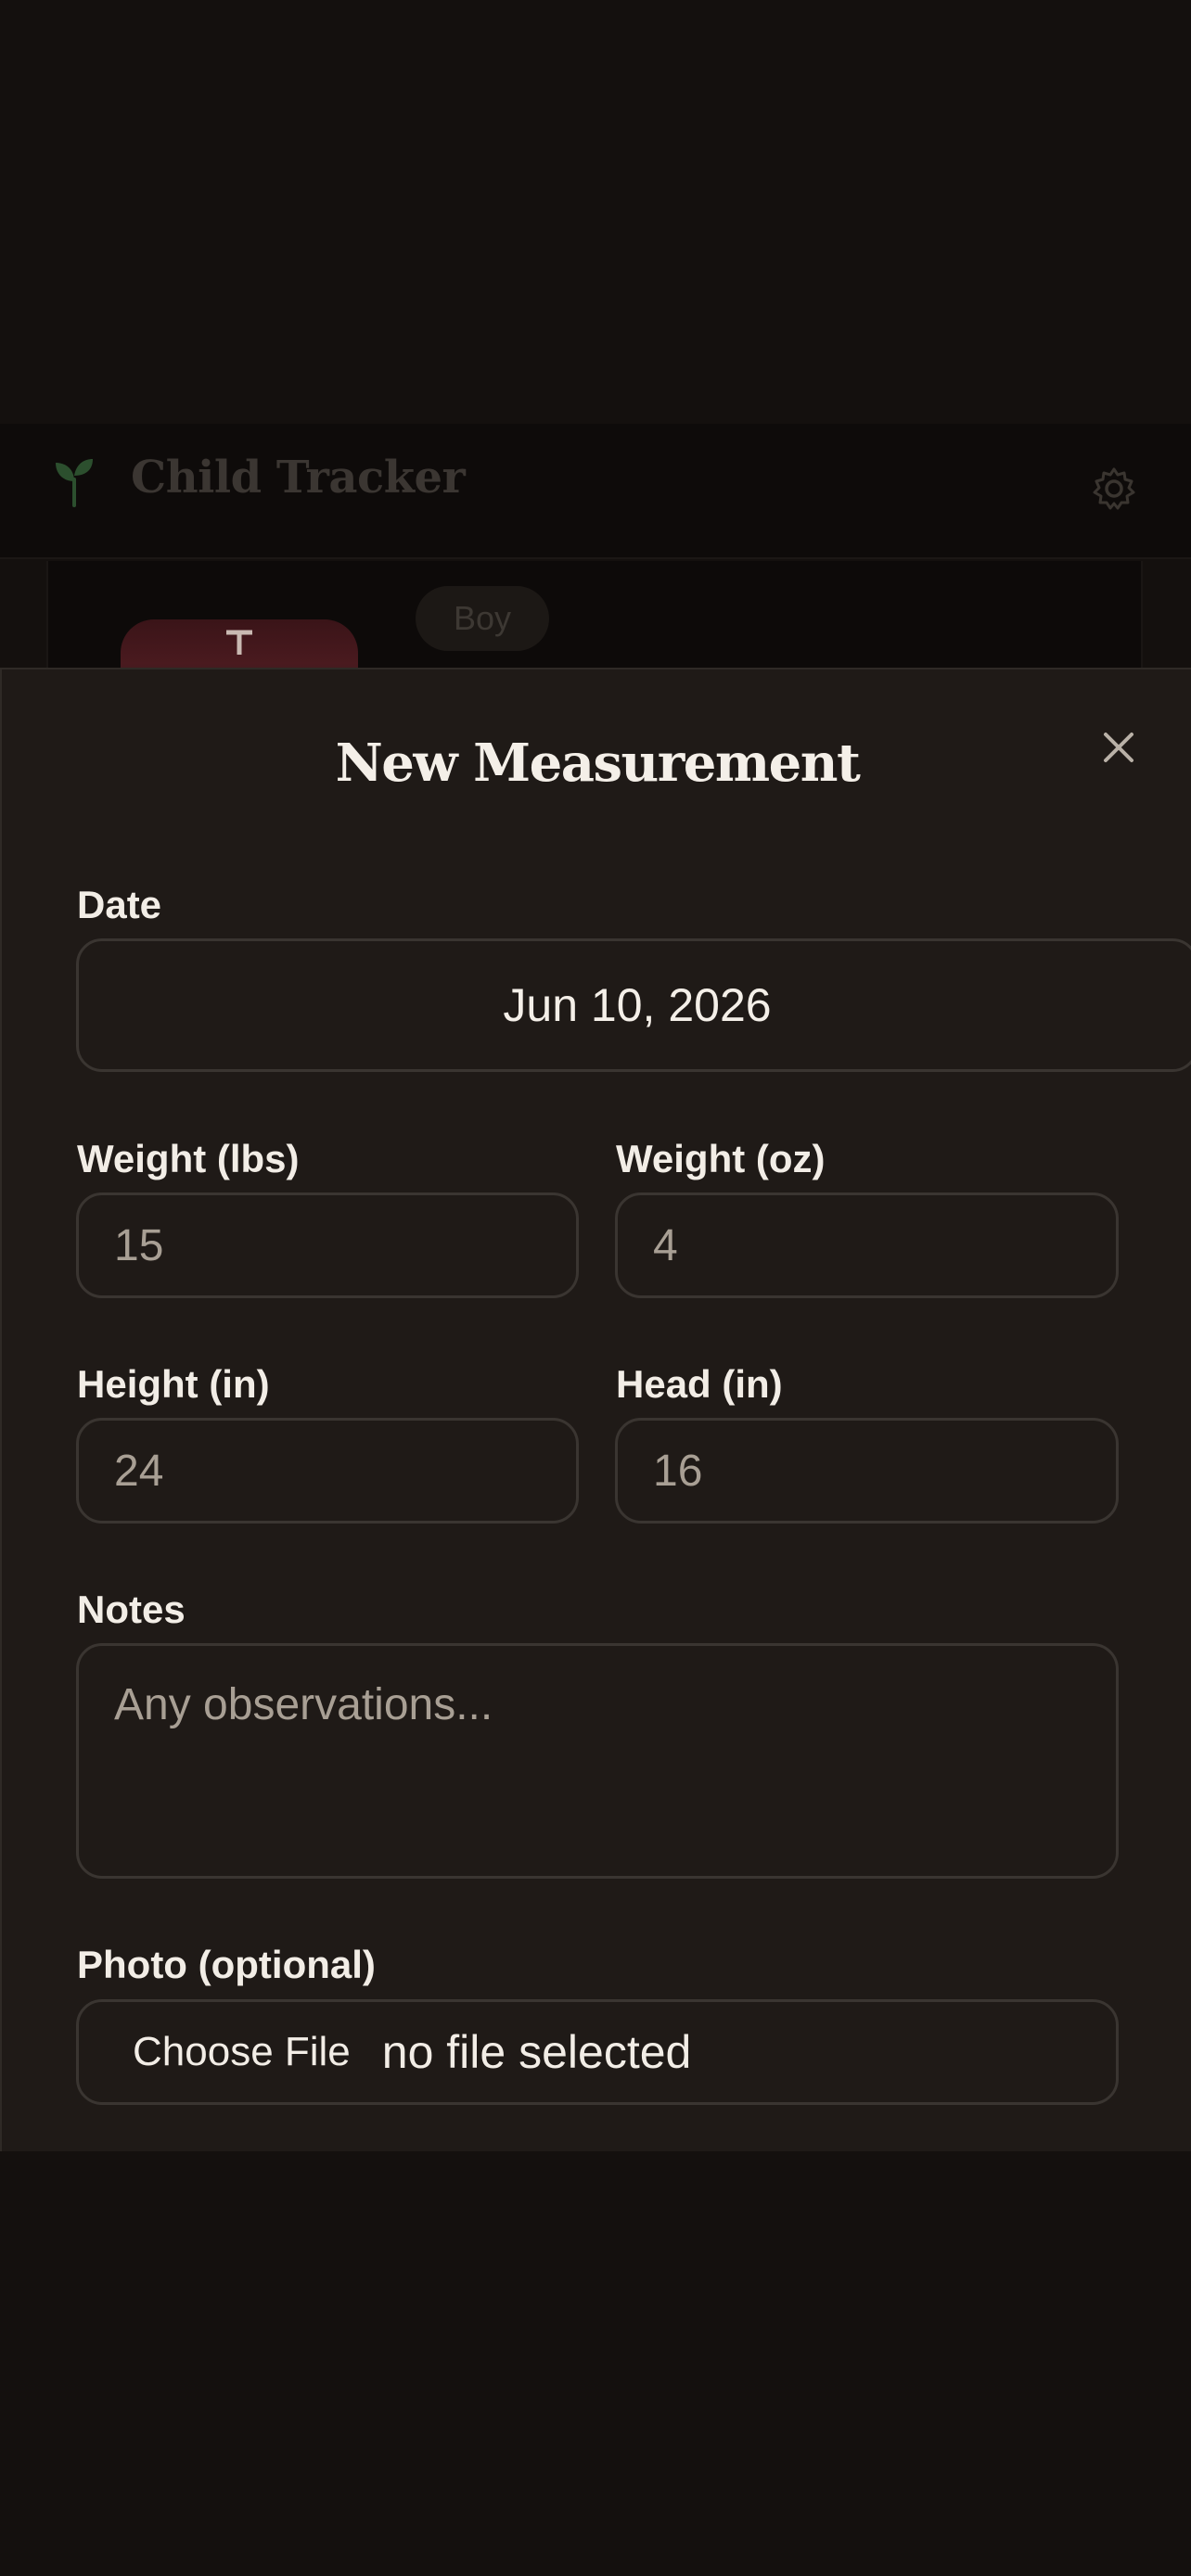 This screenshot has height=2576, width=1191. What do you see at coordinates (173, 1384) in the screenshot?
I see `height-label: Height (in)` at bounding box center [173, 1384].